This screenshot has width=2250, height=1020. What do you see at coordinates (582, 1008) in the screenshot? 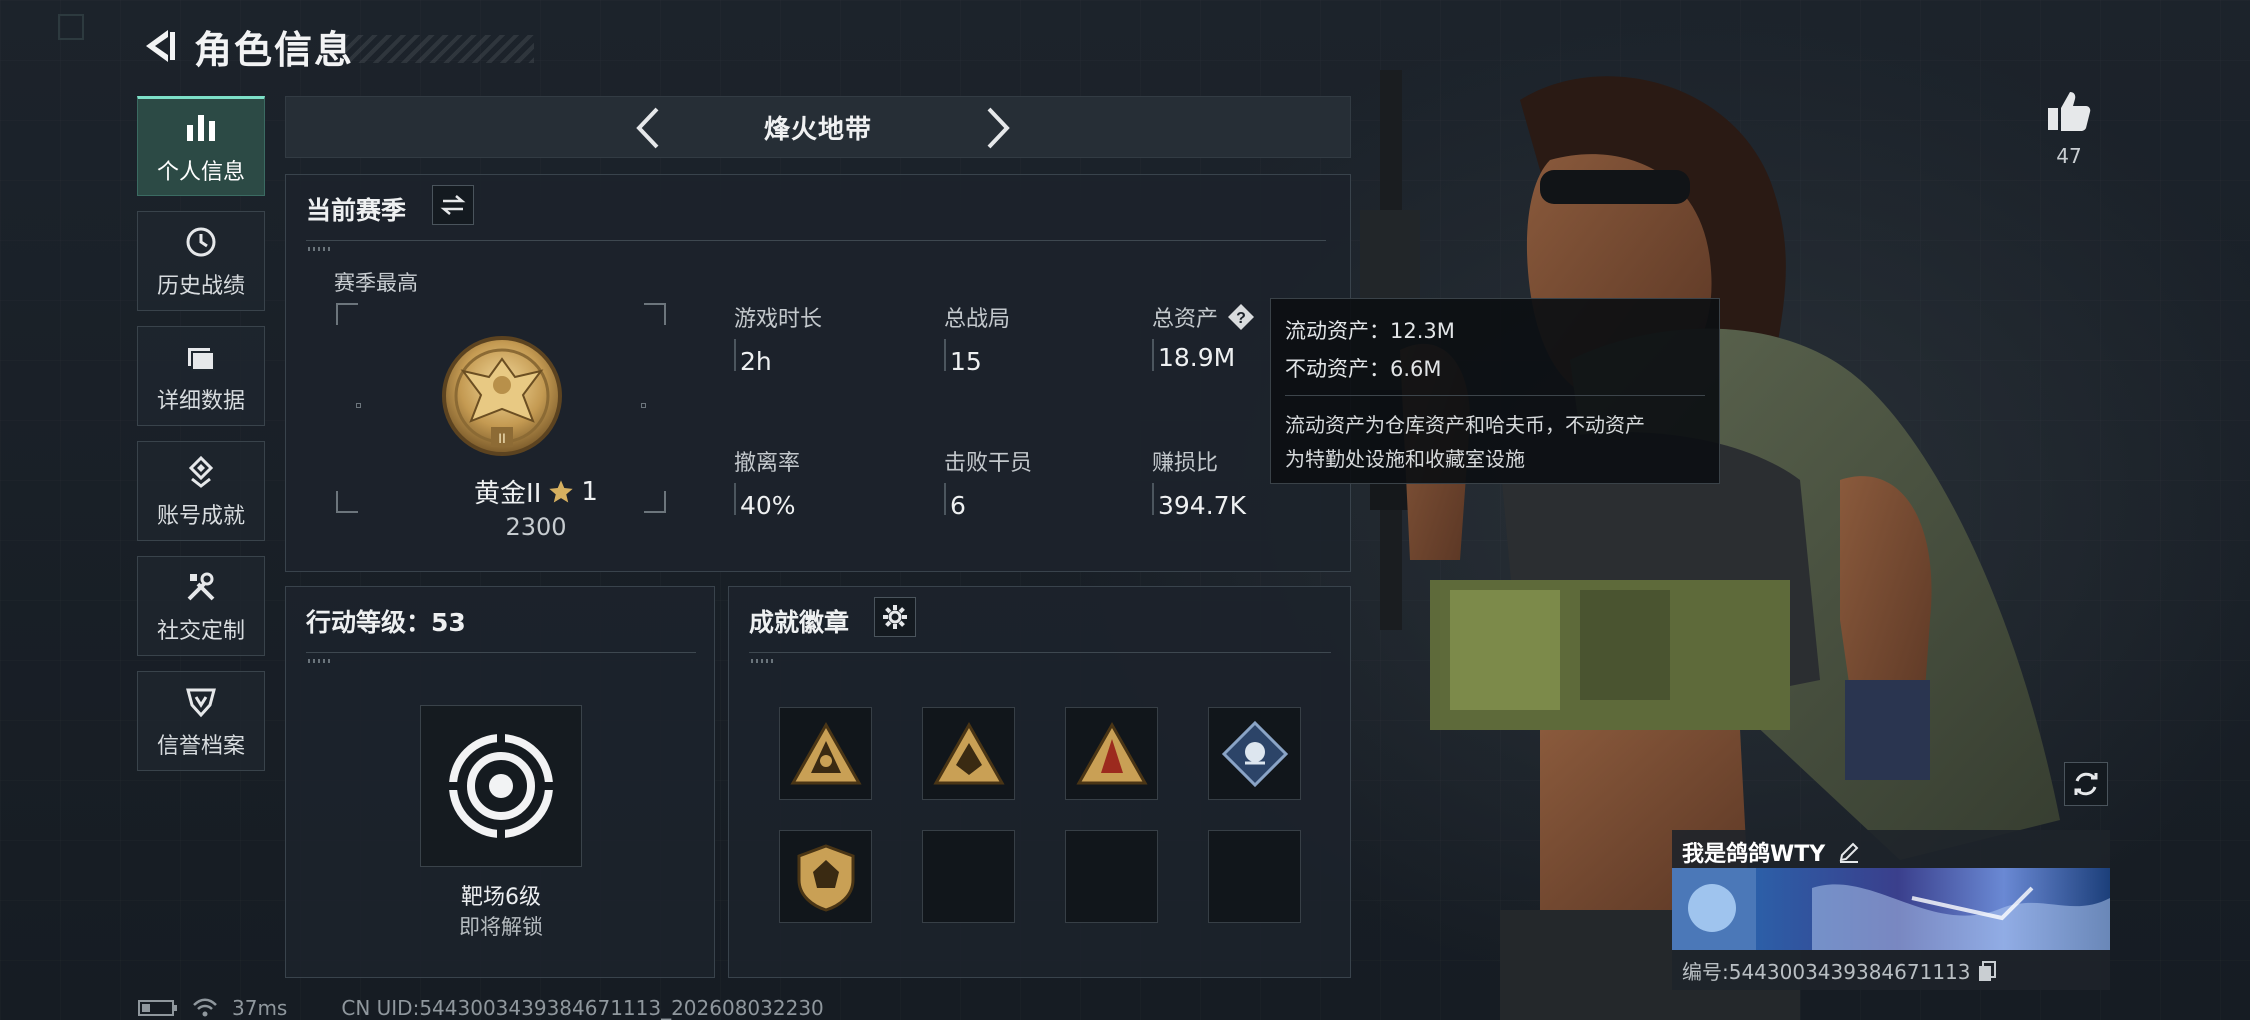
I see `account-uid: CN UID:5443003439384671113_202608032230` at bounding box center [582, 1008].